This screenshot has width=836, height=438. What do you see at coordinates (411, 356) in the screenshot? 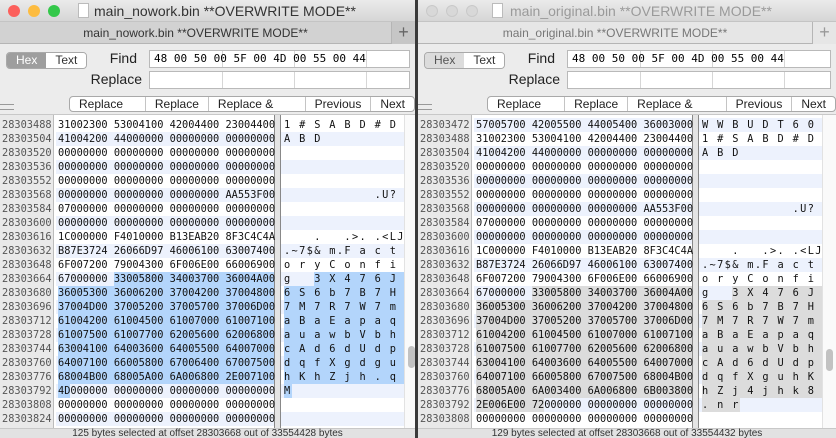
I see `scrollbar-thumb` at bounding box center [411, 356].